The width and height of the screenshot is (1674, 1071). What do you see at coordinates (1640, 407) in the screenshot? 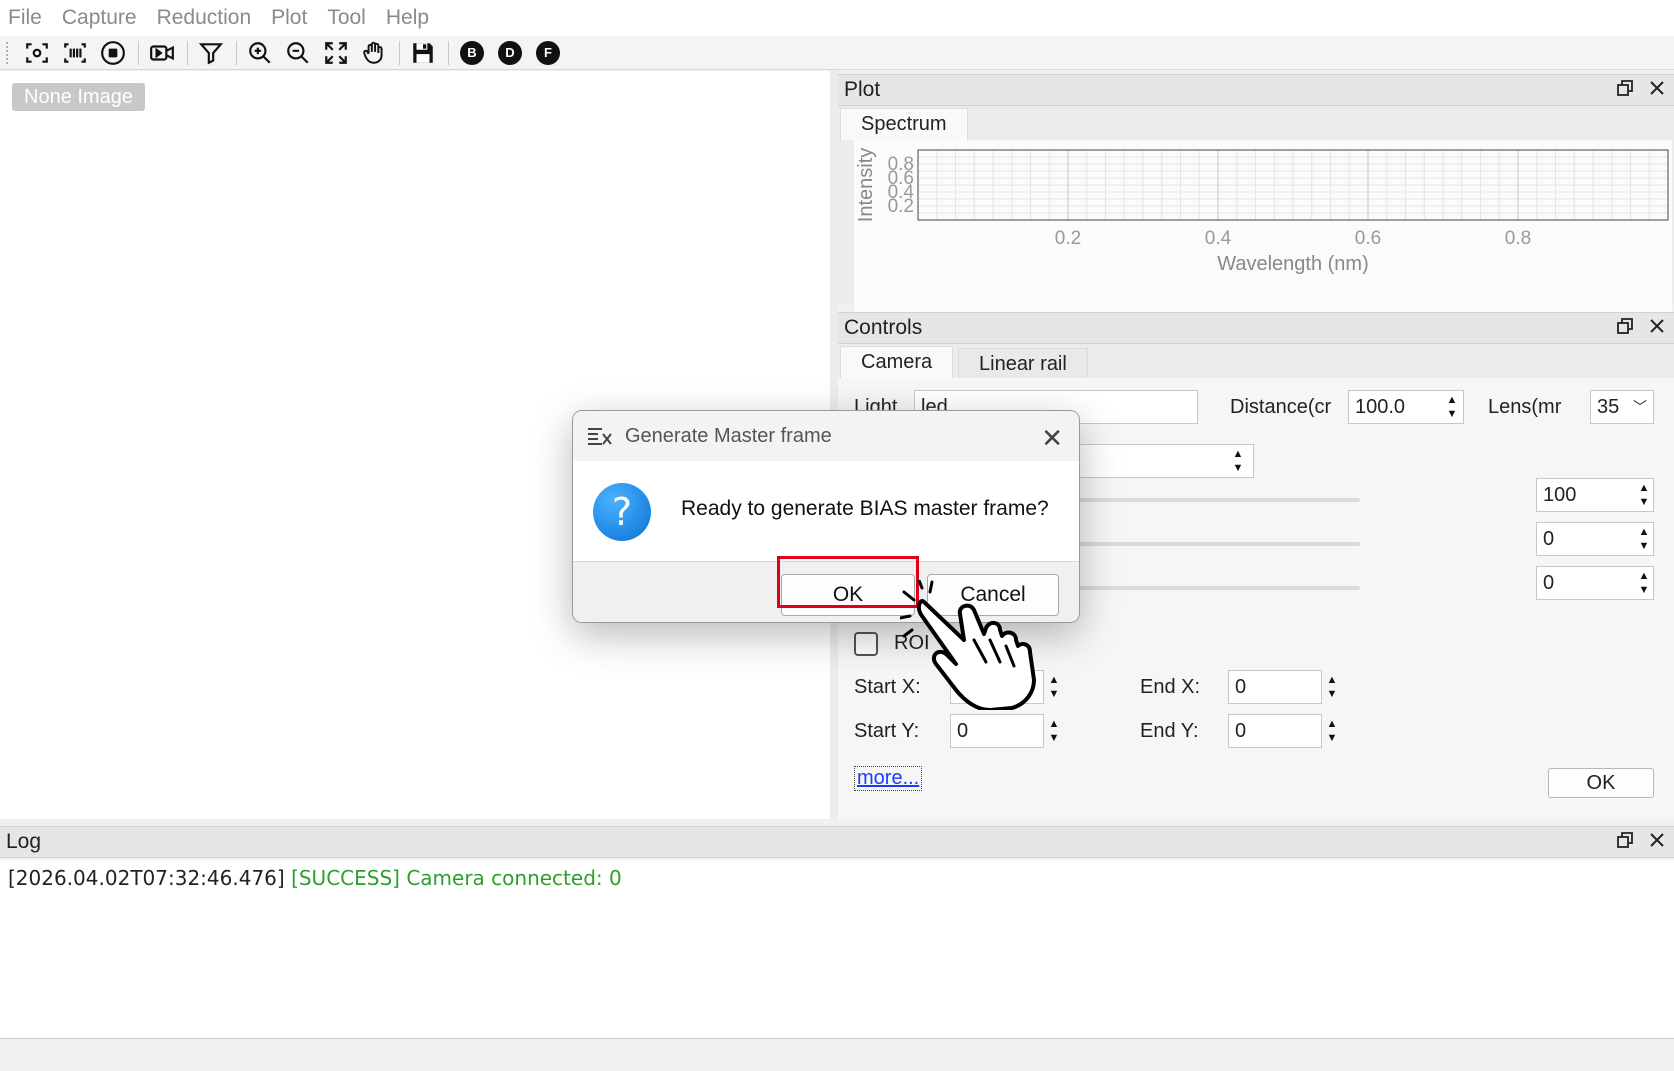
I see `chevron-down-icon: ﹀` at bounding box center [1640, 407].